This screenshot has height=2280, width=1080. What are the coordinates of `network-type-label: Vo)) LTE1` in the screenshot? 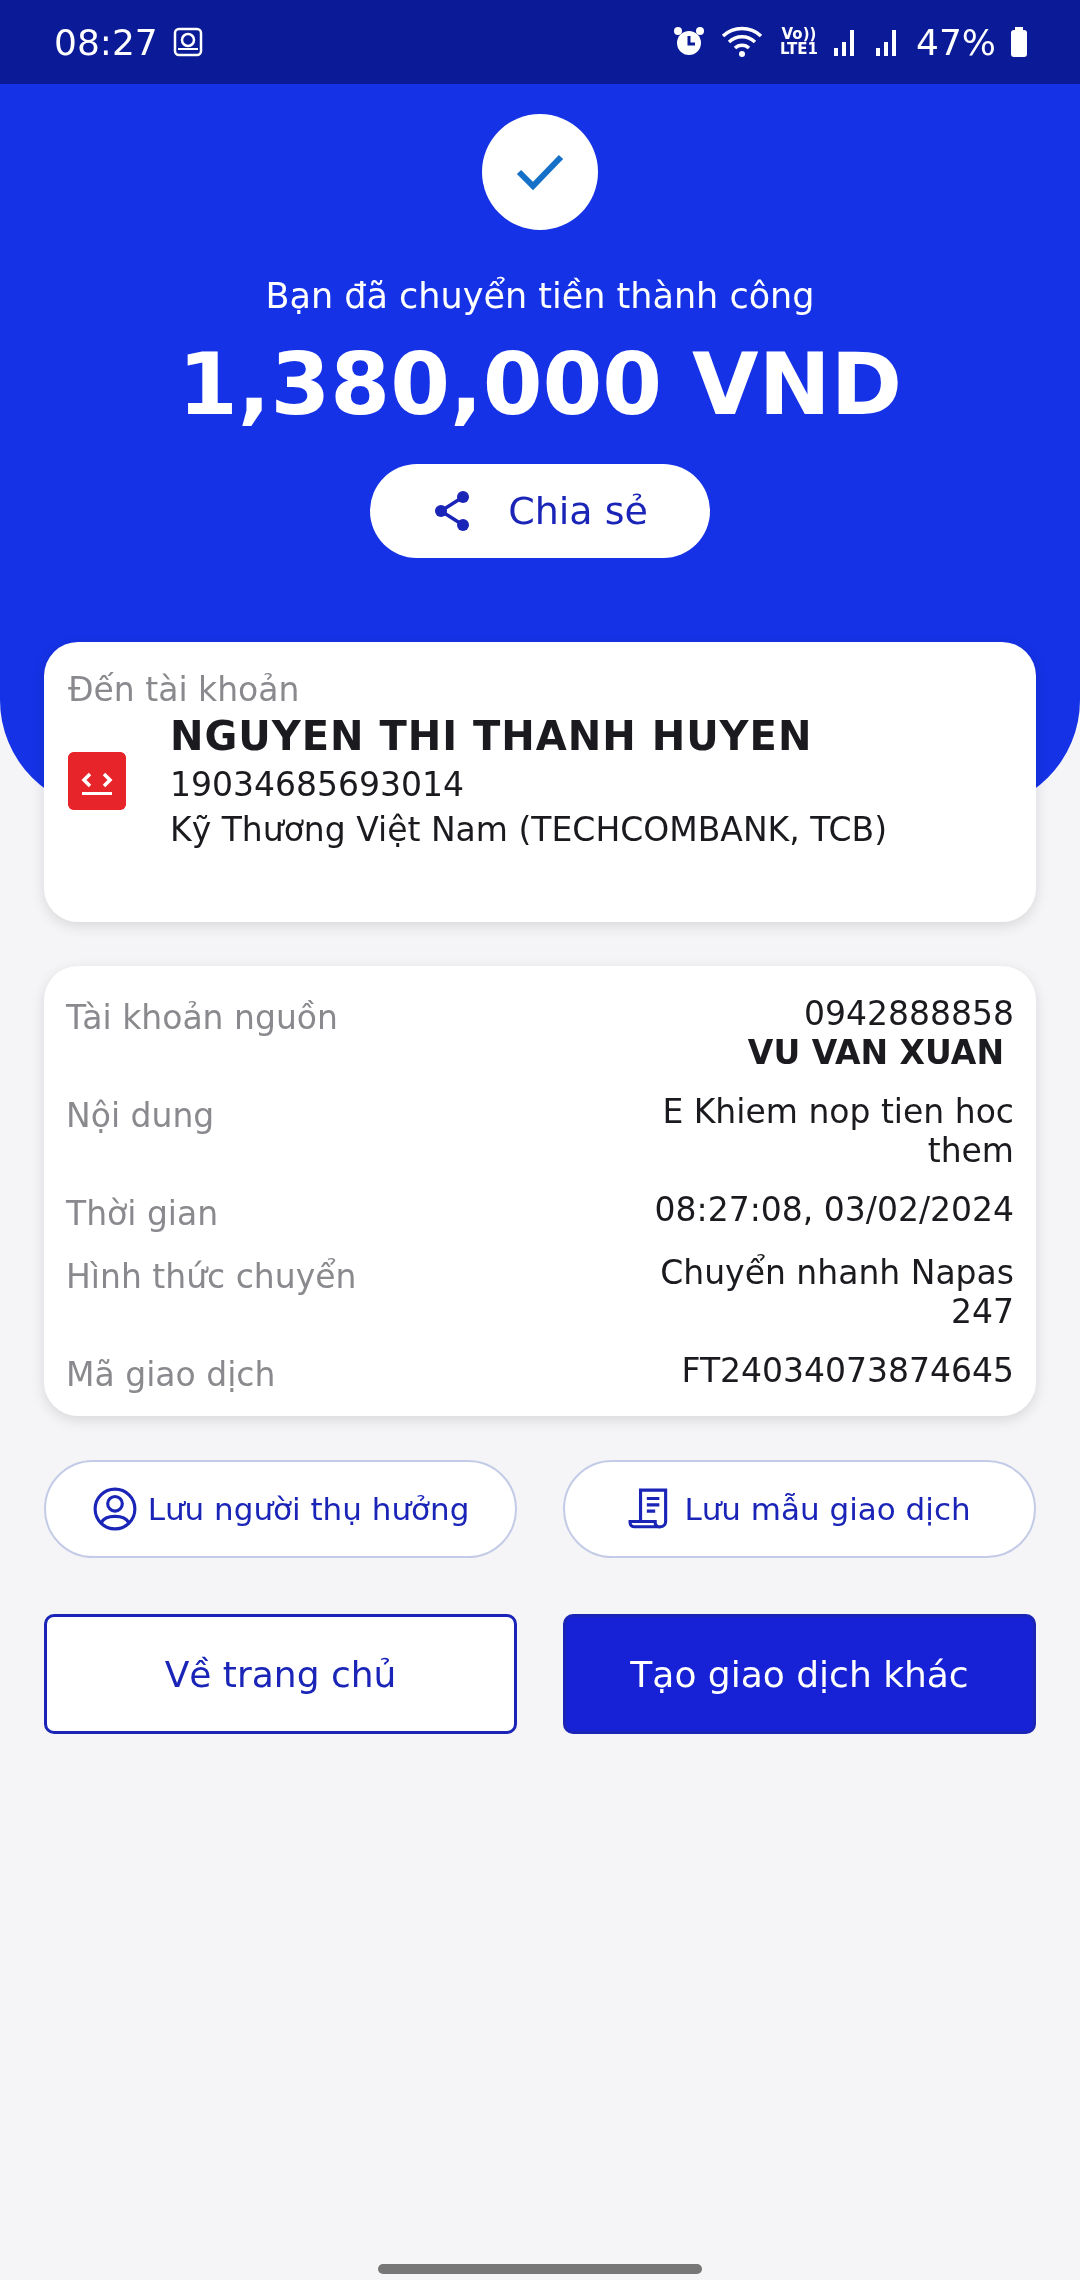 It's located at (799, 42).